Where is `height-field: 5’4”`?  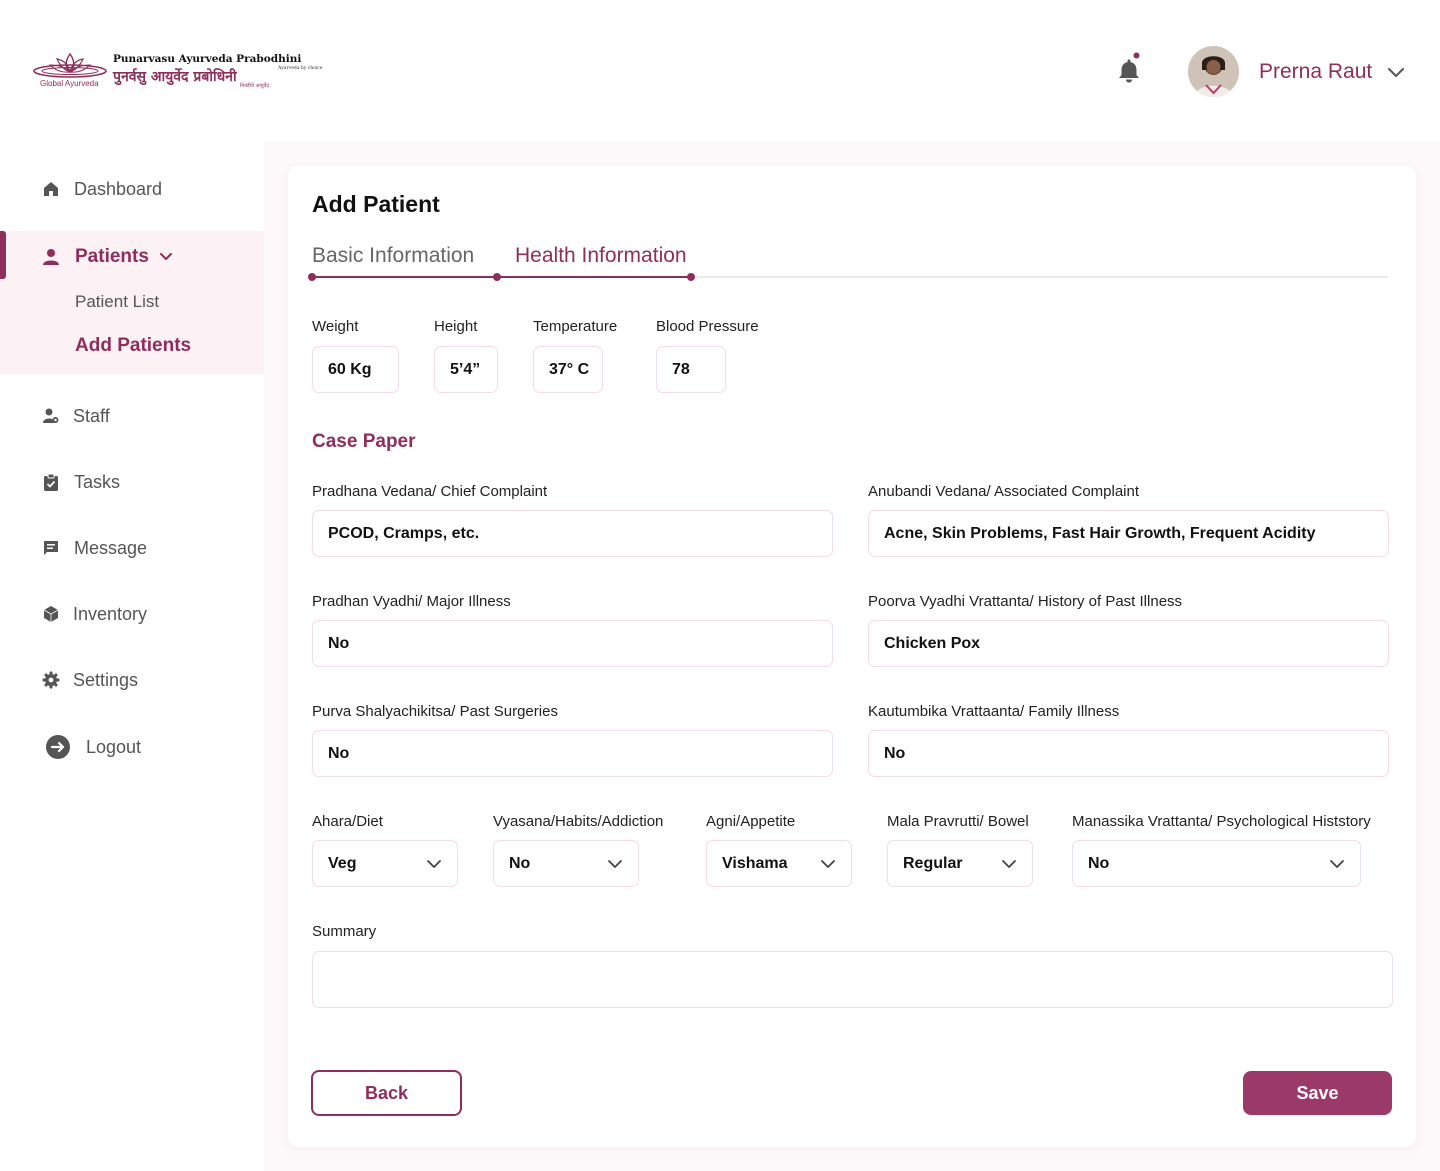
height-field: 5’4” is located at coordinates (466, 369).